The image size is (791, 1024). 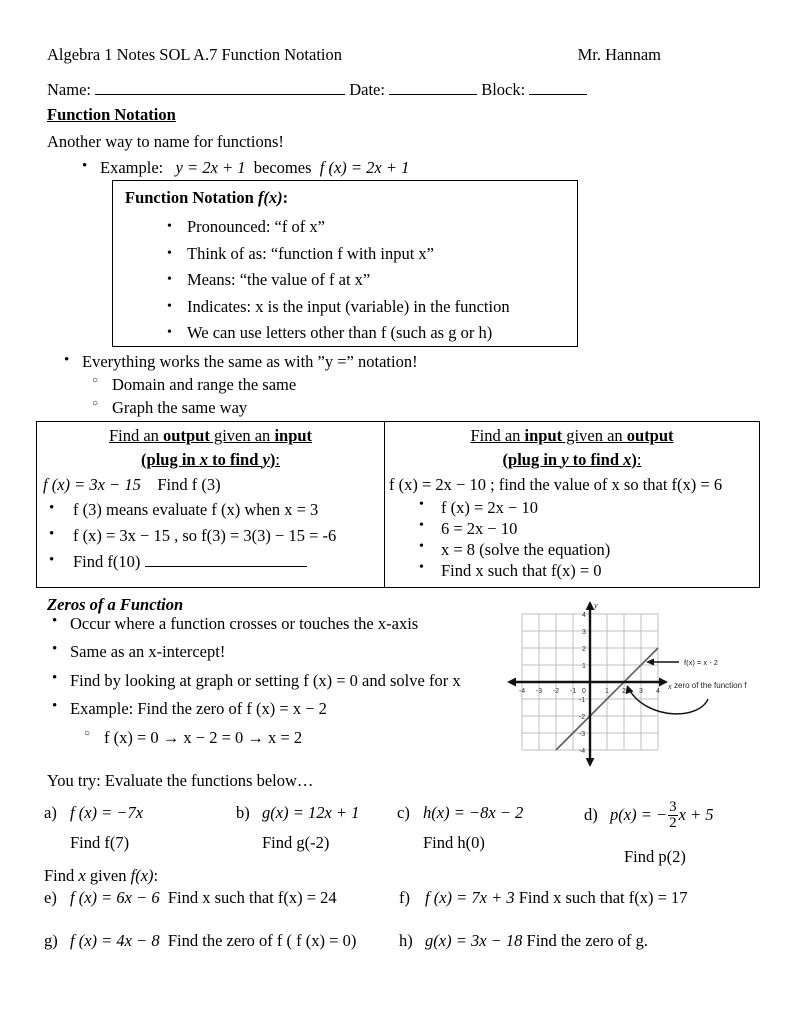 I want to click on exercise-equation: h(x) = −8x − 2, so click(x=473, y=812).